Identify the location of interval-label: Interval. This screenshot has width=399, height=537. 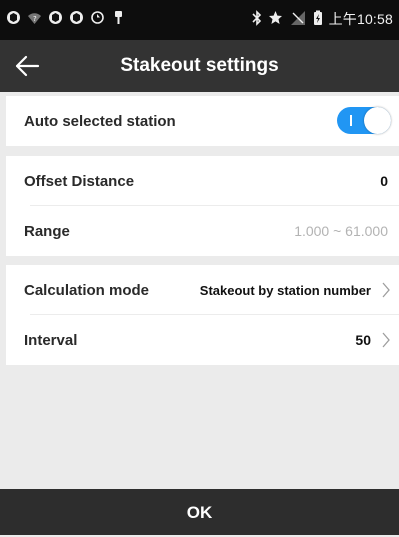
(51, 340).